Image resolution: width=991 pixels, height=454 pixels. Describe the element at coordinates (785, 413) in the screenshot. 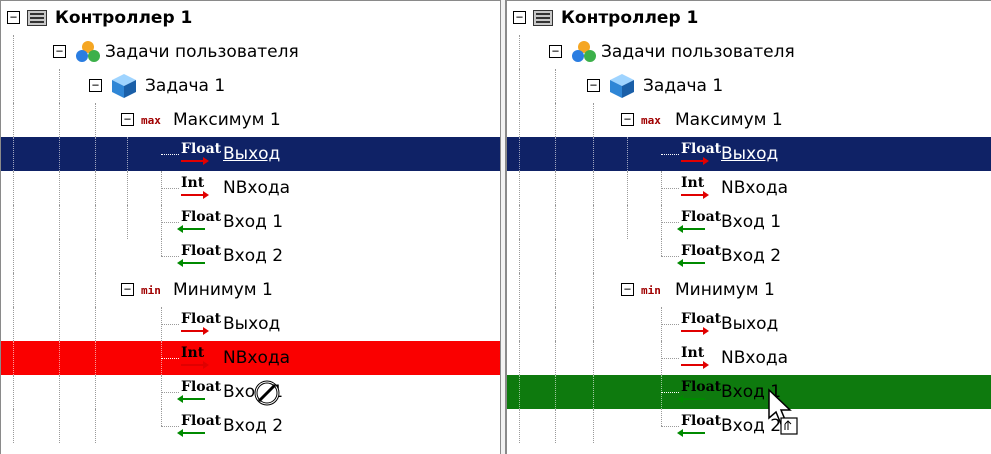

I see `drag-copy-cursor-icon` at that location.